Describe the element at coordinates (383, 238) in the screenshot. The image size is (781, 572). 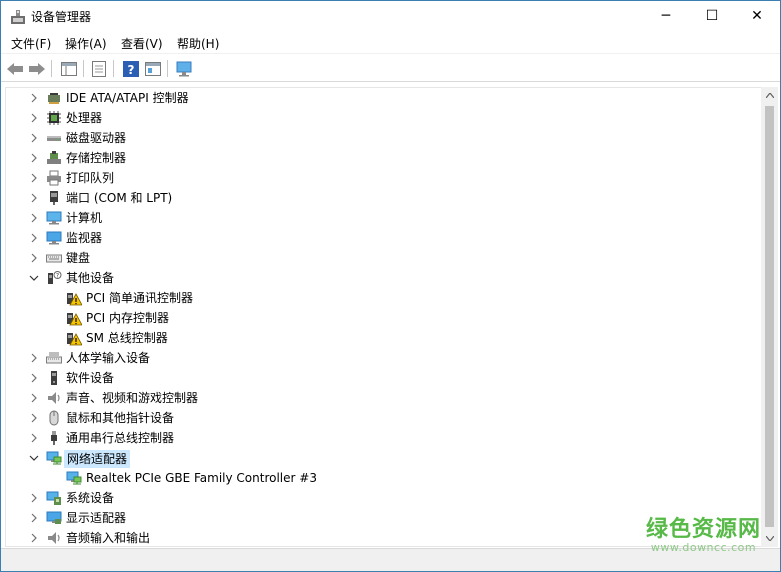
I see `tree-category: 监视器` at that location.